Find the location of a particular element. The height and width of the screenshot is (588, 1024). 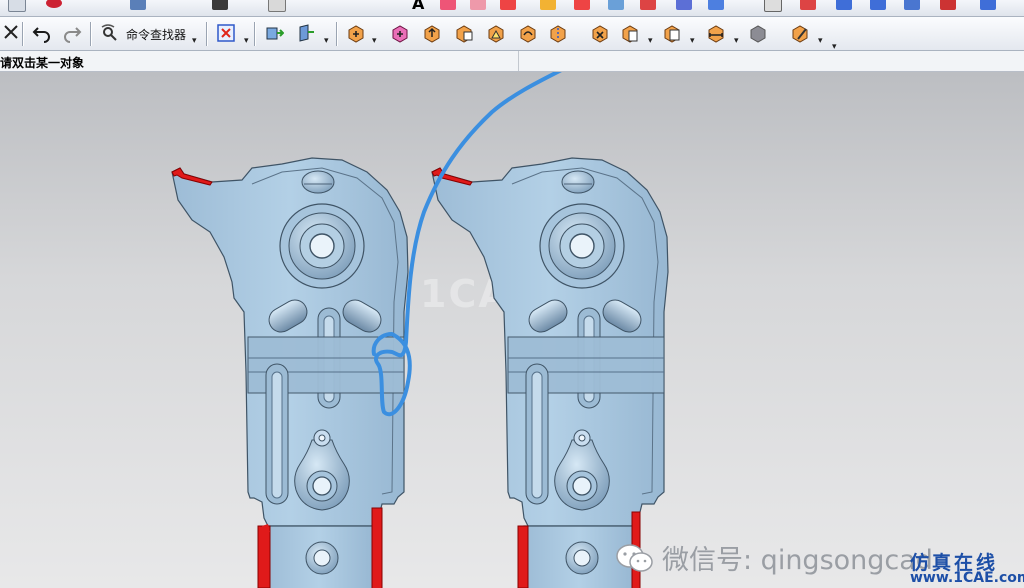

resize-face-icon is located at coordinates (630, 33).